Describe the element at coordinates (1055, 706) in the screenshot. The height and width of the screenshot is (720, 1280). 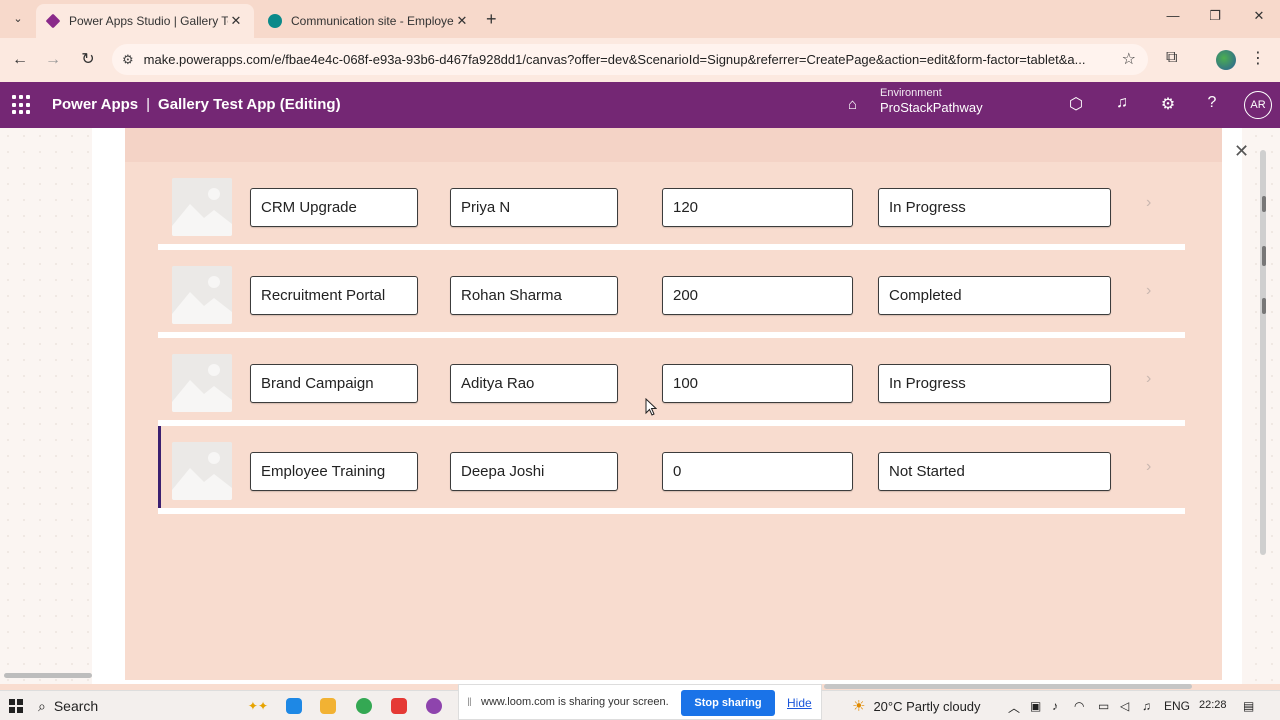
I see `microphone-icon: ♪` at that location.